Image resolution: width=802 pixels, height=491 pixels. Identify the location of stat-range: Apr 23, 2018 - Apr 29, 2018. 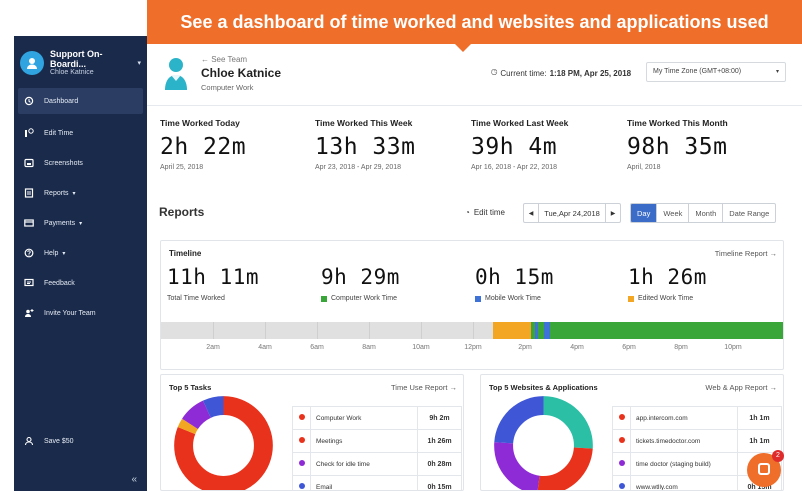
(358, 167).